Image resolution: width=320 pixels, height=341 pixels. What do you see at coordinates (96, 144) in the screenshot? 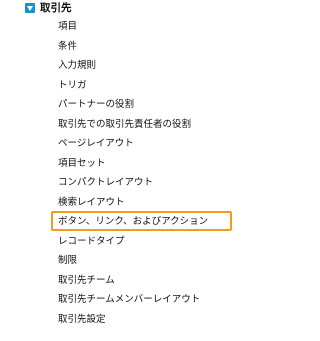
I see `tree-item: ページレイアウト` at bounding box center [96, 144].